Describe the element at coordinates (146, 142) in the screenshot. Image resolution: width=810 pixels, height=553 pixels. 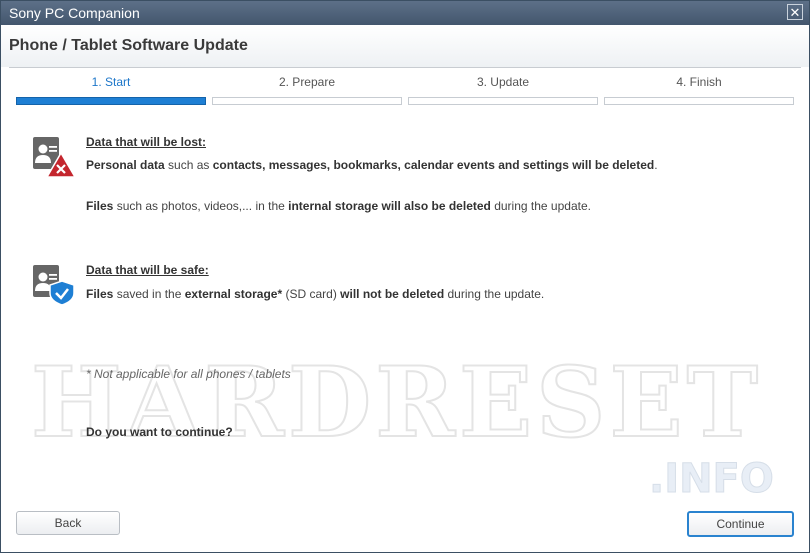
I see `lost-heading: Data that will be lost:` at that location.